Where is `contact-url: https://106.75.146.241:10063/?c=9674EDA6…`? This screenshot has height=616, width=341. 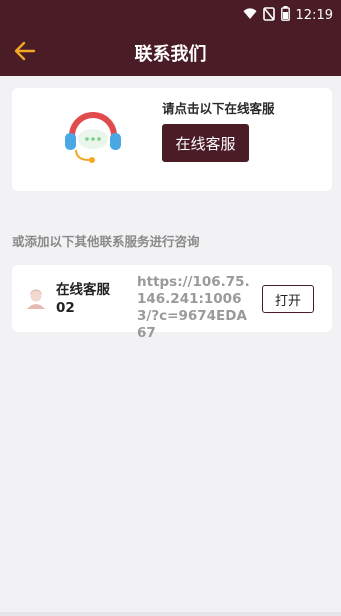
contact-url: https://106.75.146.241:10063/?c=9674EDA6… is located at coordinates (193, 307).